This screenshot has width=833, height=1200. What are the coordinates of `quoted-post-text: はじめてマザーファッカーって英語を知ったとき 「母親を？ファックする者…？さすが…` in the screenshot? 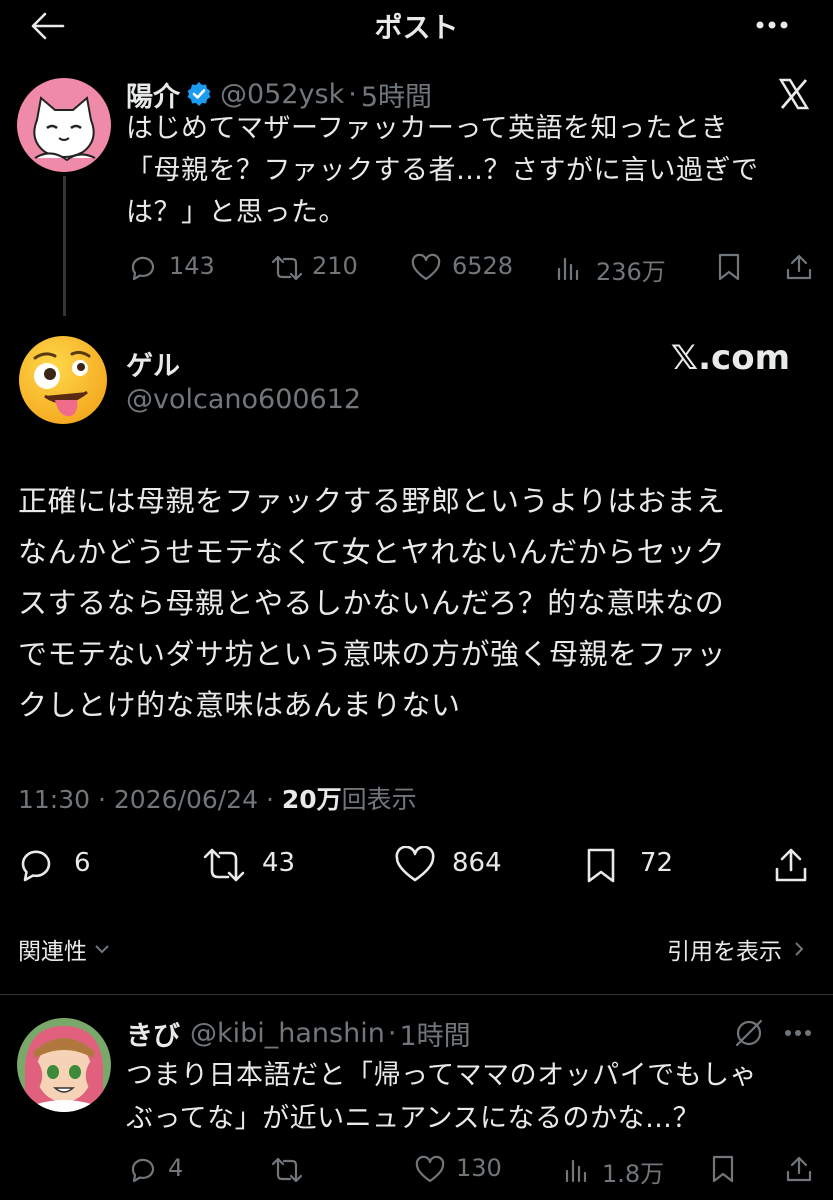 It's located at (442, 170).